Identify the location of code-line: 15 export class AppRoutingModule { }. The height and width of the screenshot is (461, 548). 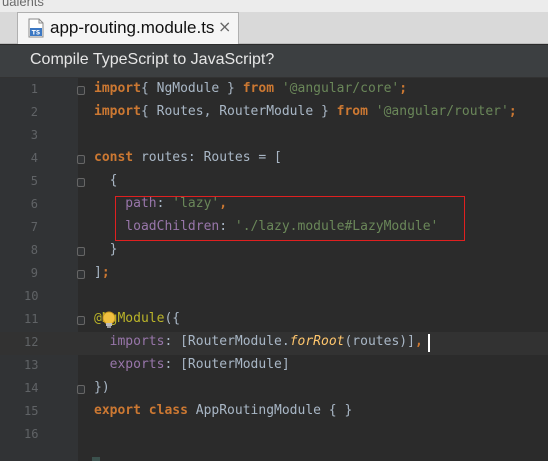
(274, 412).